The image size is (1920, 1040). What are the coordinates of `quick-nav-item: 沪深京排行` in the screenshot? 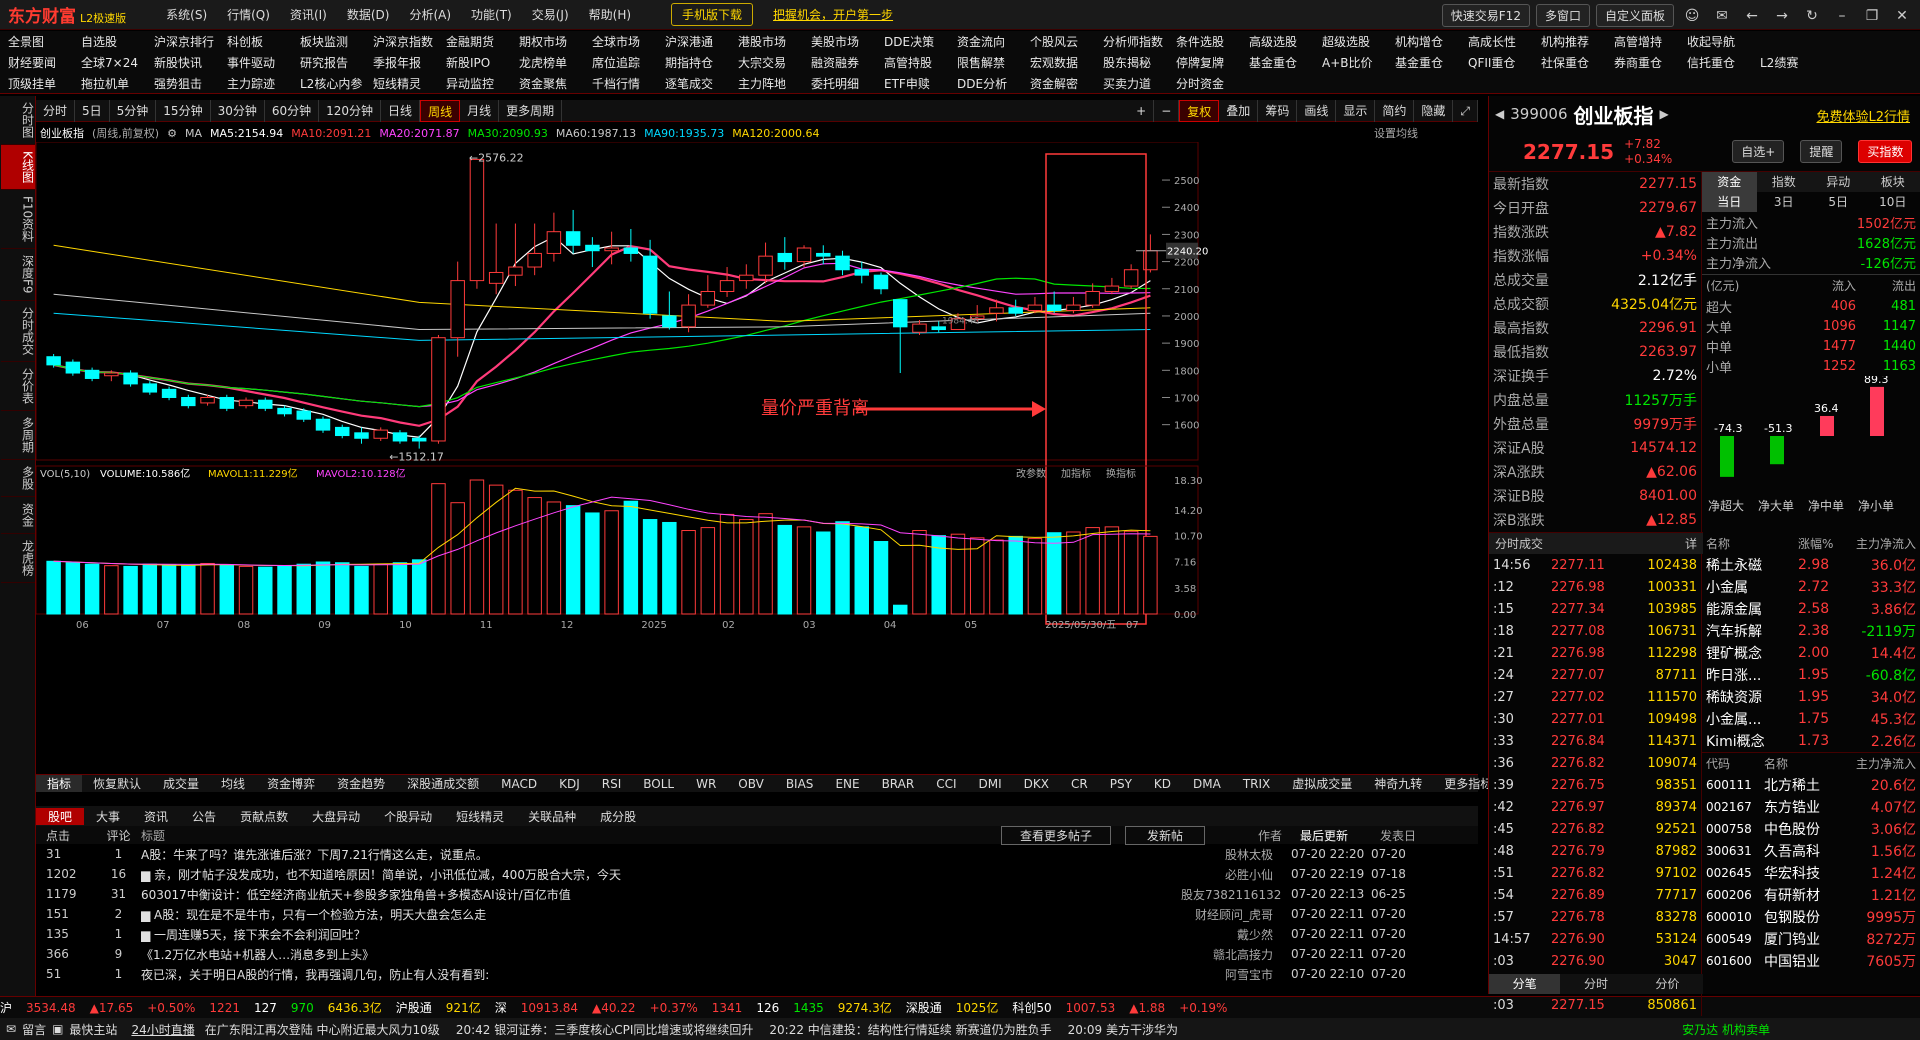 It's located at (190, 41).